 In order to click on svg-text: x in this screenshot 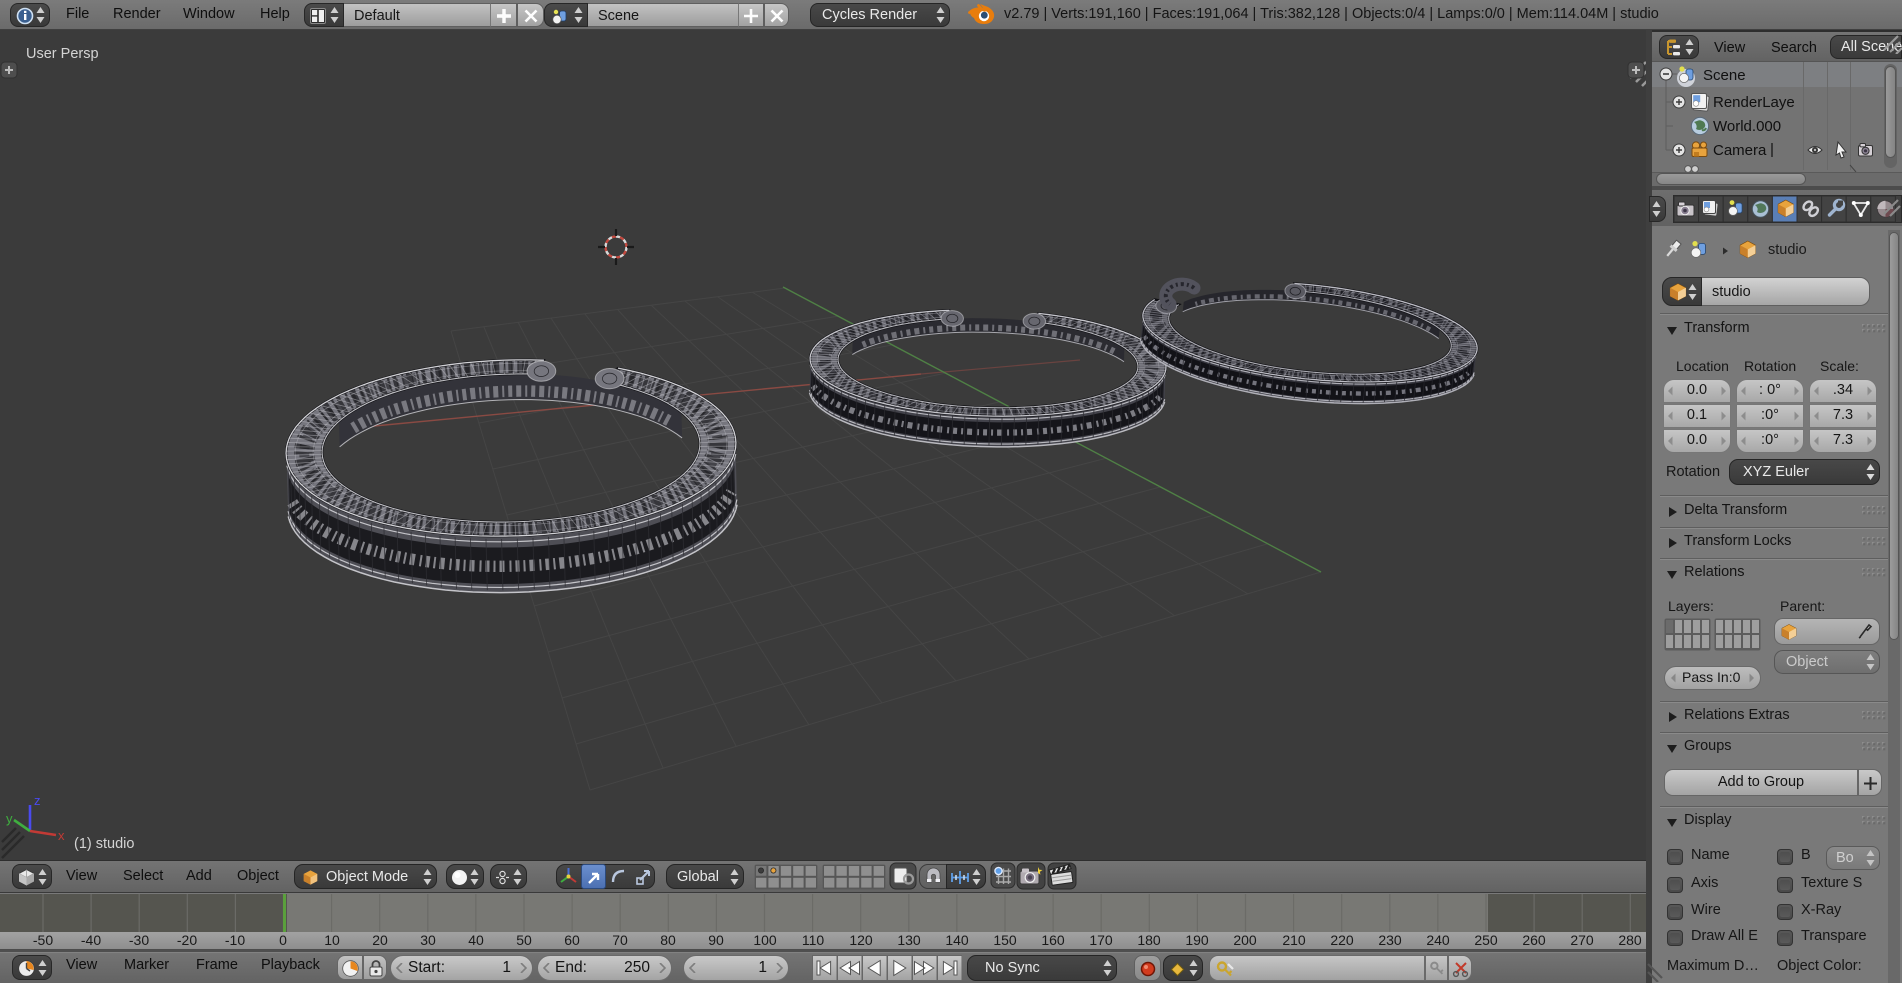, I will do `click(61, 835)`.